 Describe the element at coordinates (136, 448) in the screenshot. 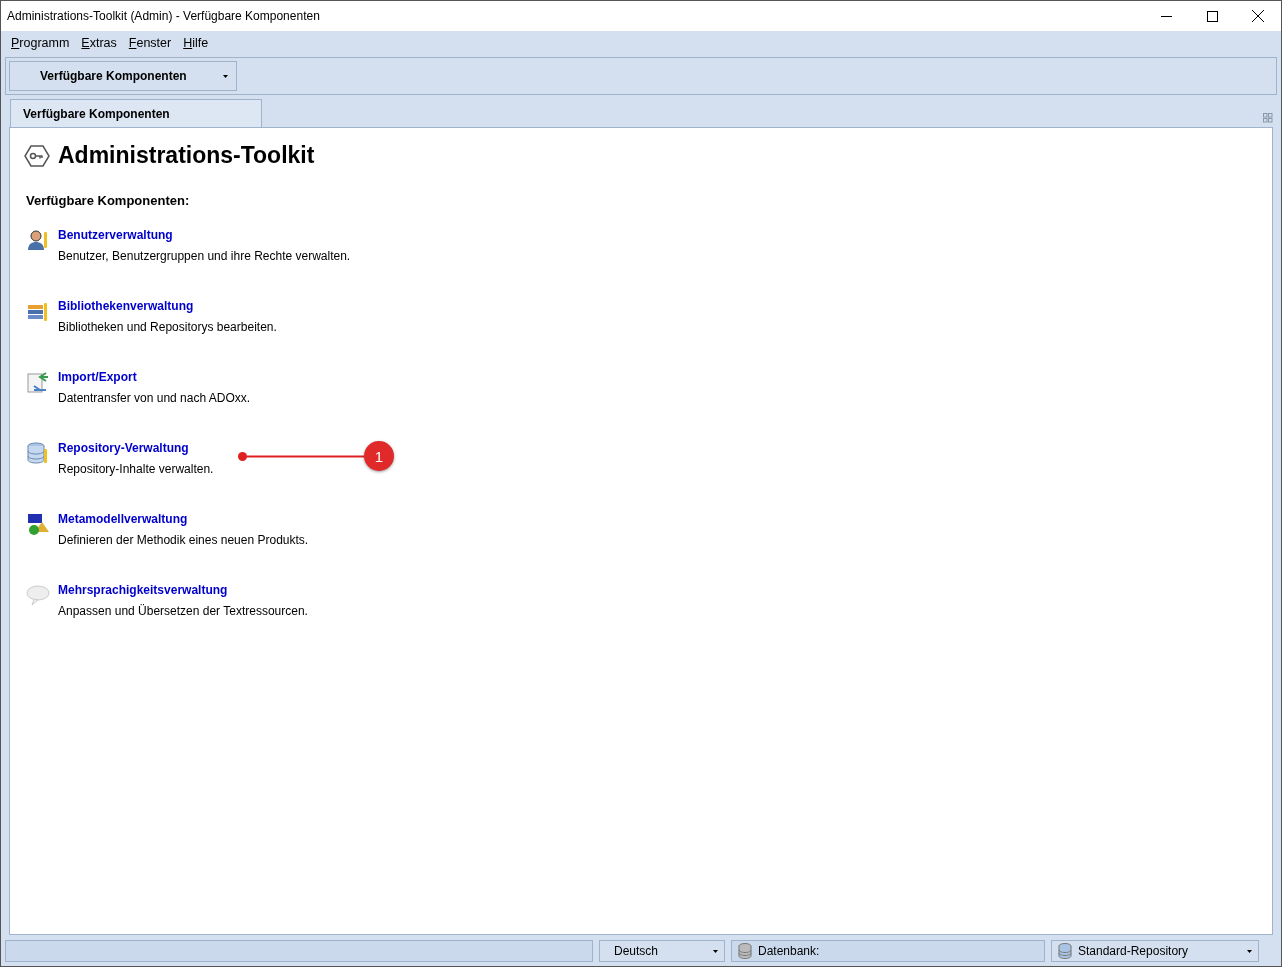

I see `component-link: Repository-Verwaltung` at that location.